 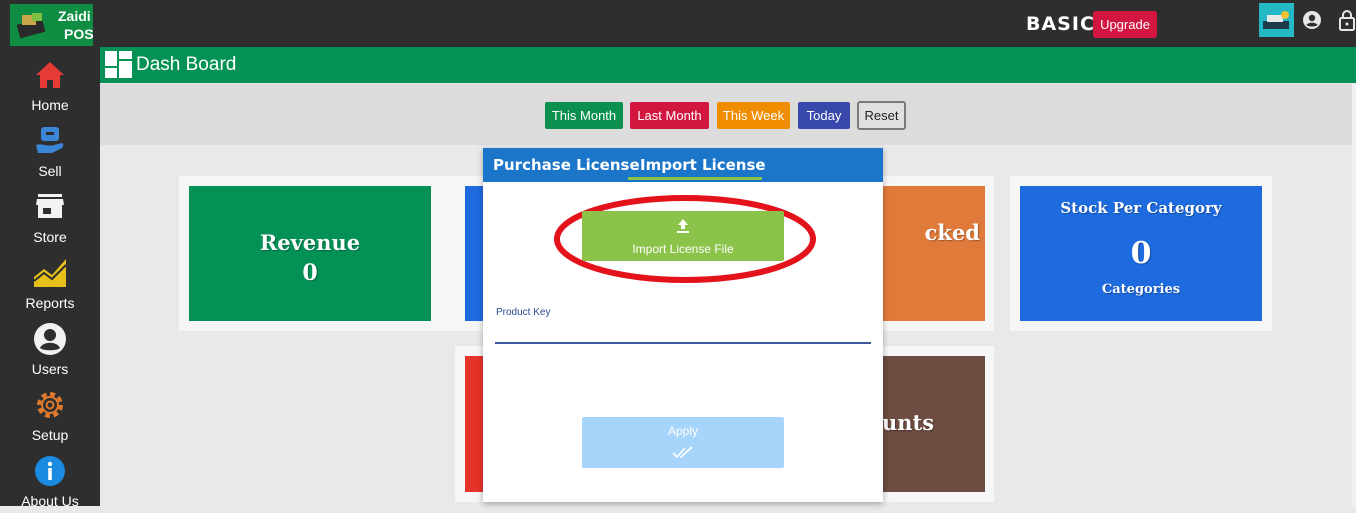 I want to click on apply-button-label: Apply, so click(x=683, y=431).